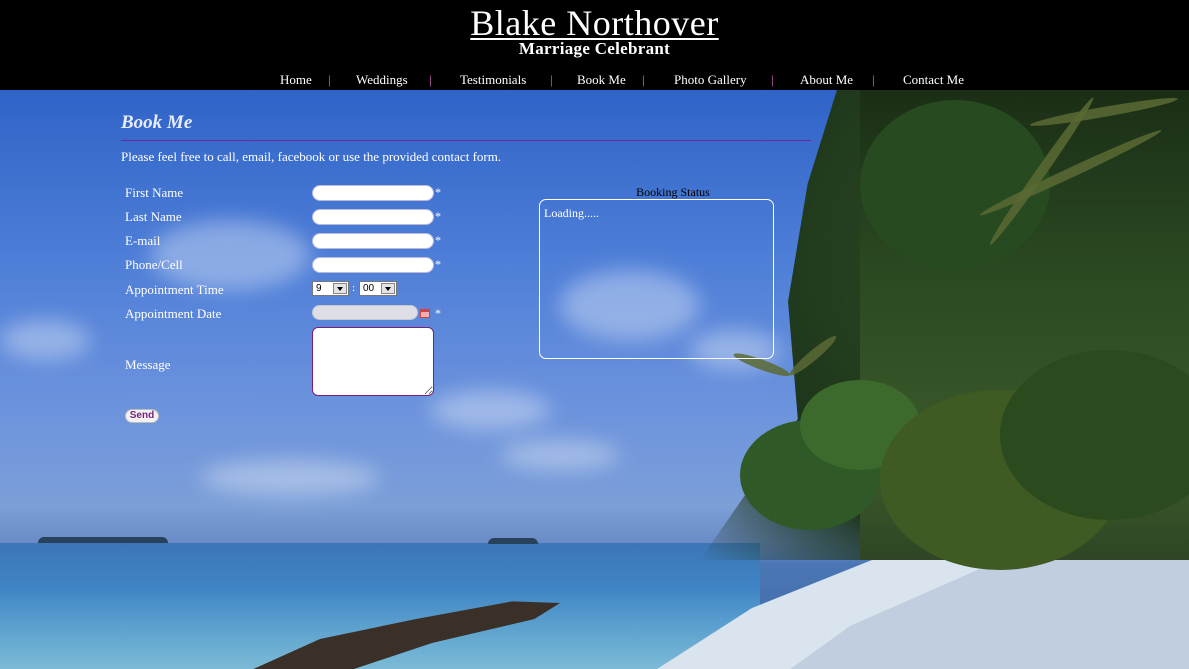 This screenshot has width=1189, height=669. What do you see at coordinates (296, 80) in the screenshot?
I see `nav-home: Home` at bounding box center [296, 80].